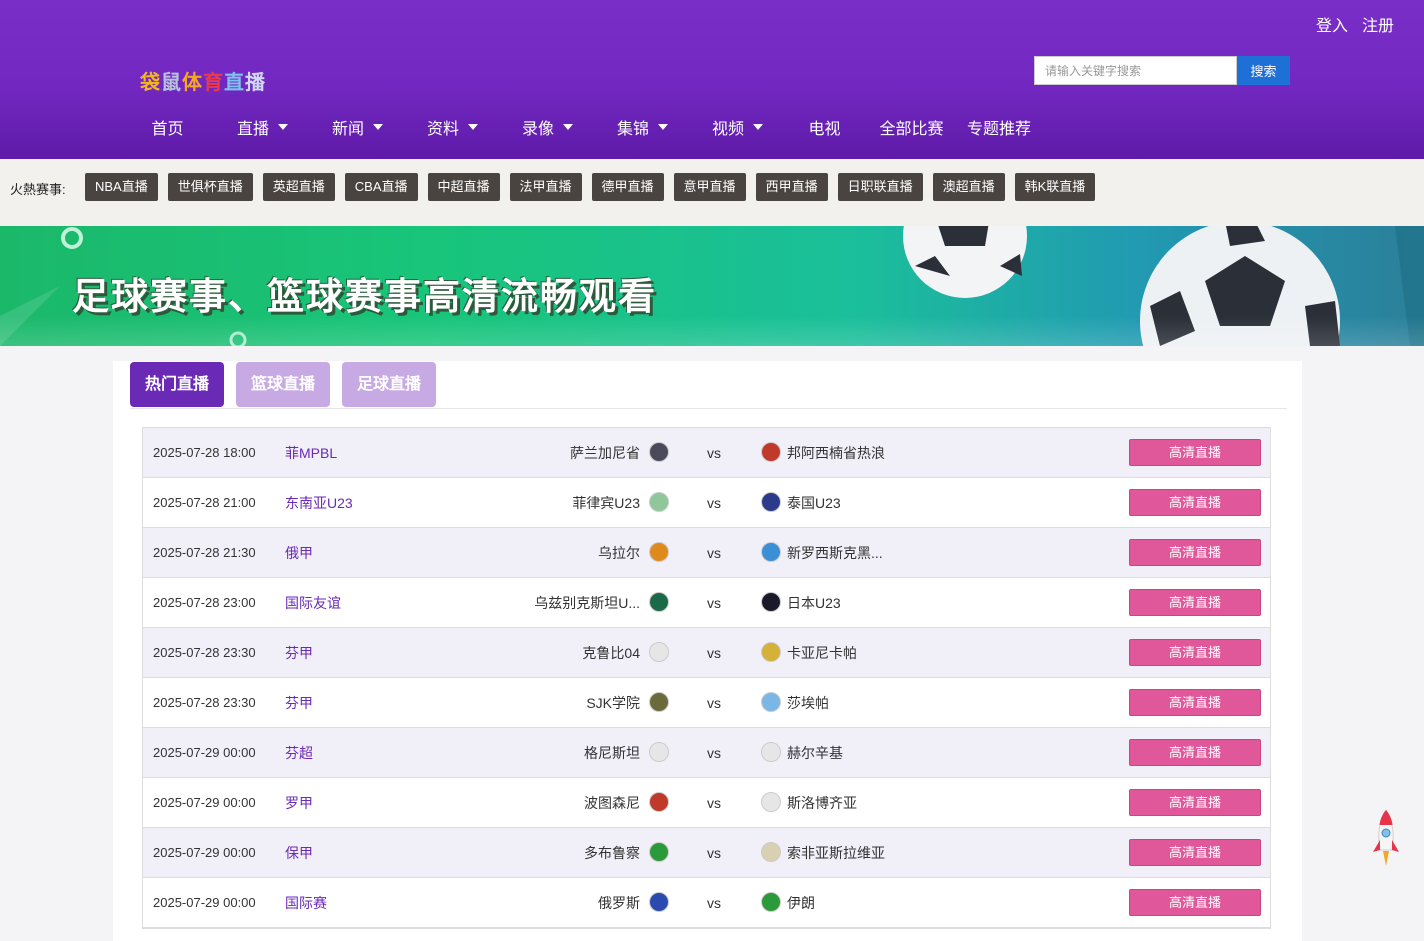 The width and height of the screenshot is (1424, 941). Describe the element at coordinates (1378, 24) in the screenshot. I see `register-link: 注册` at that location.